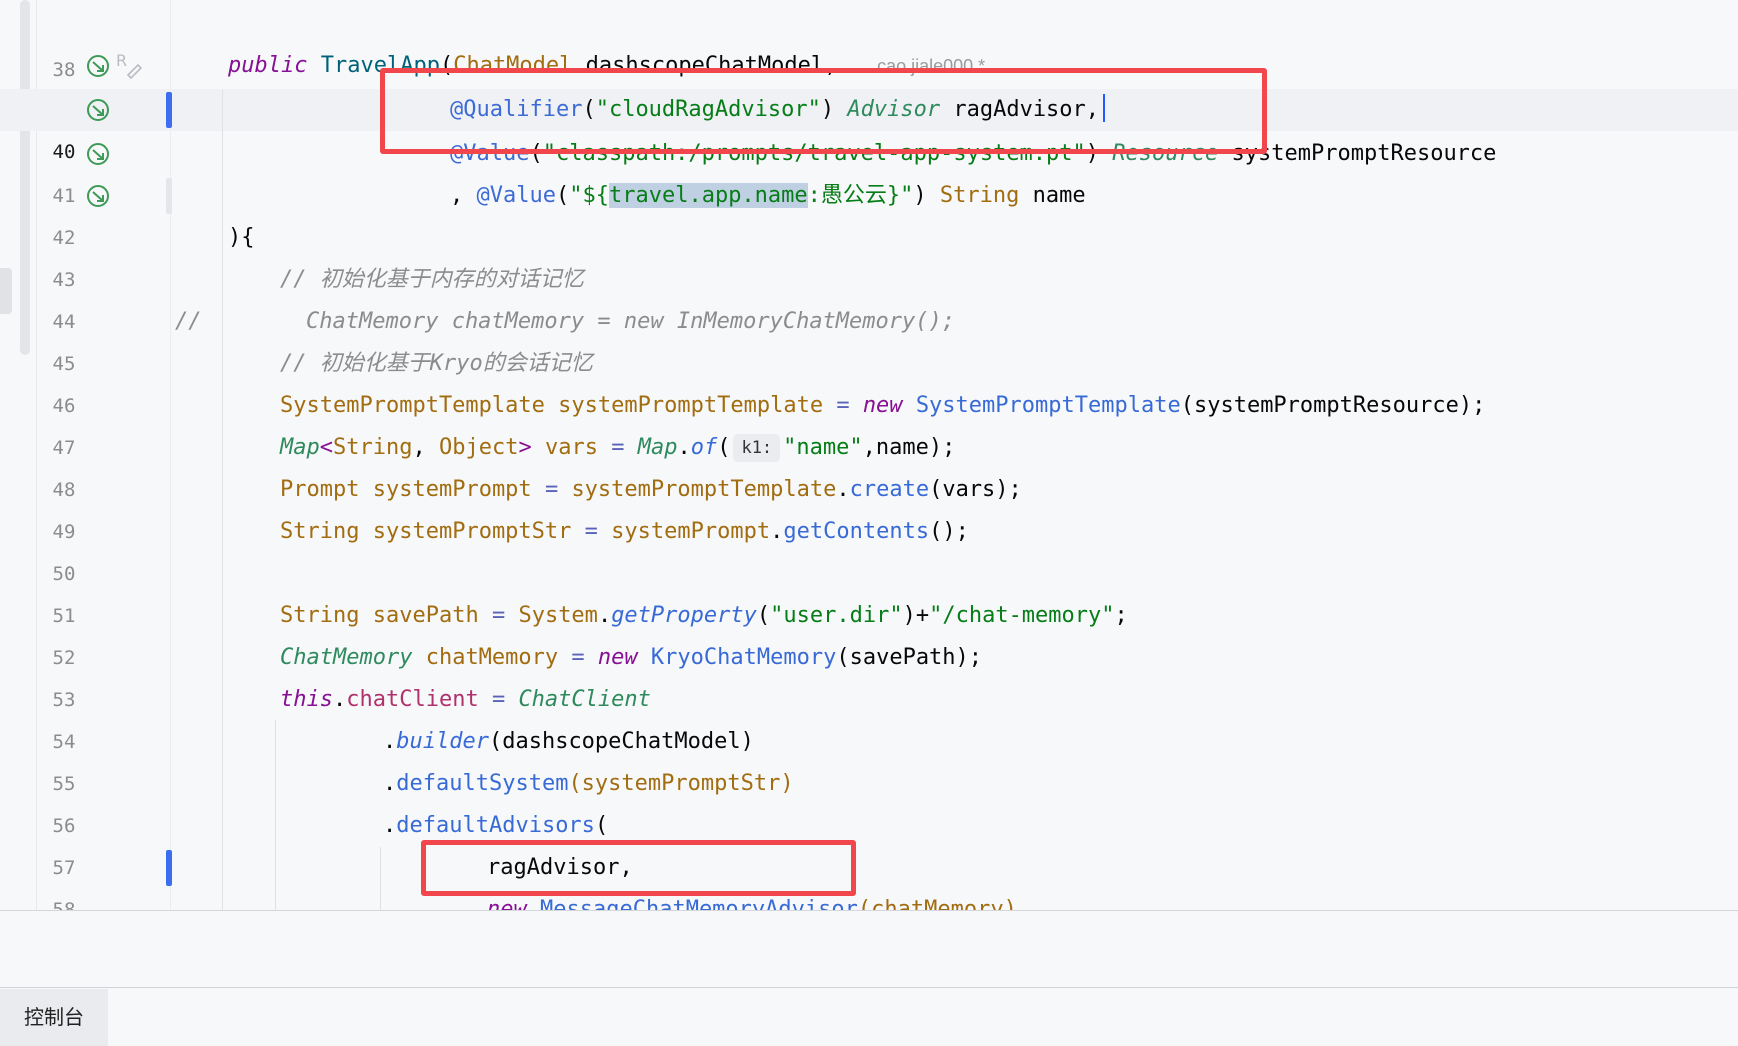 This screenshot has width=1738, height=1046. Describe the element at coordinates (432, 280) in the screenshot. I see `comment-text: // 初始化基于内存的对话记忆` at that location.